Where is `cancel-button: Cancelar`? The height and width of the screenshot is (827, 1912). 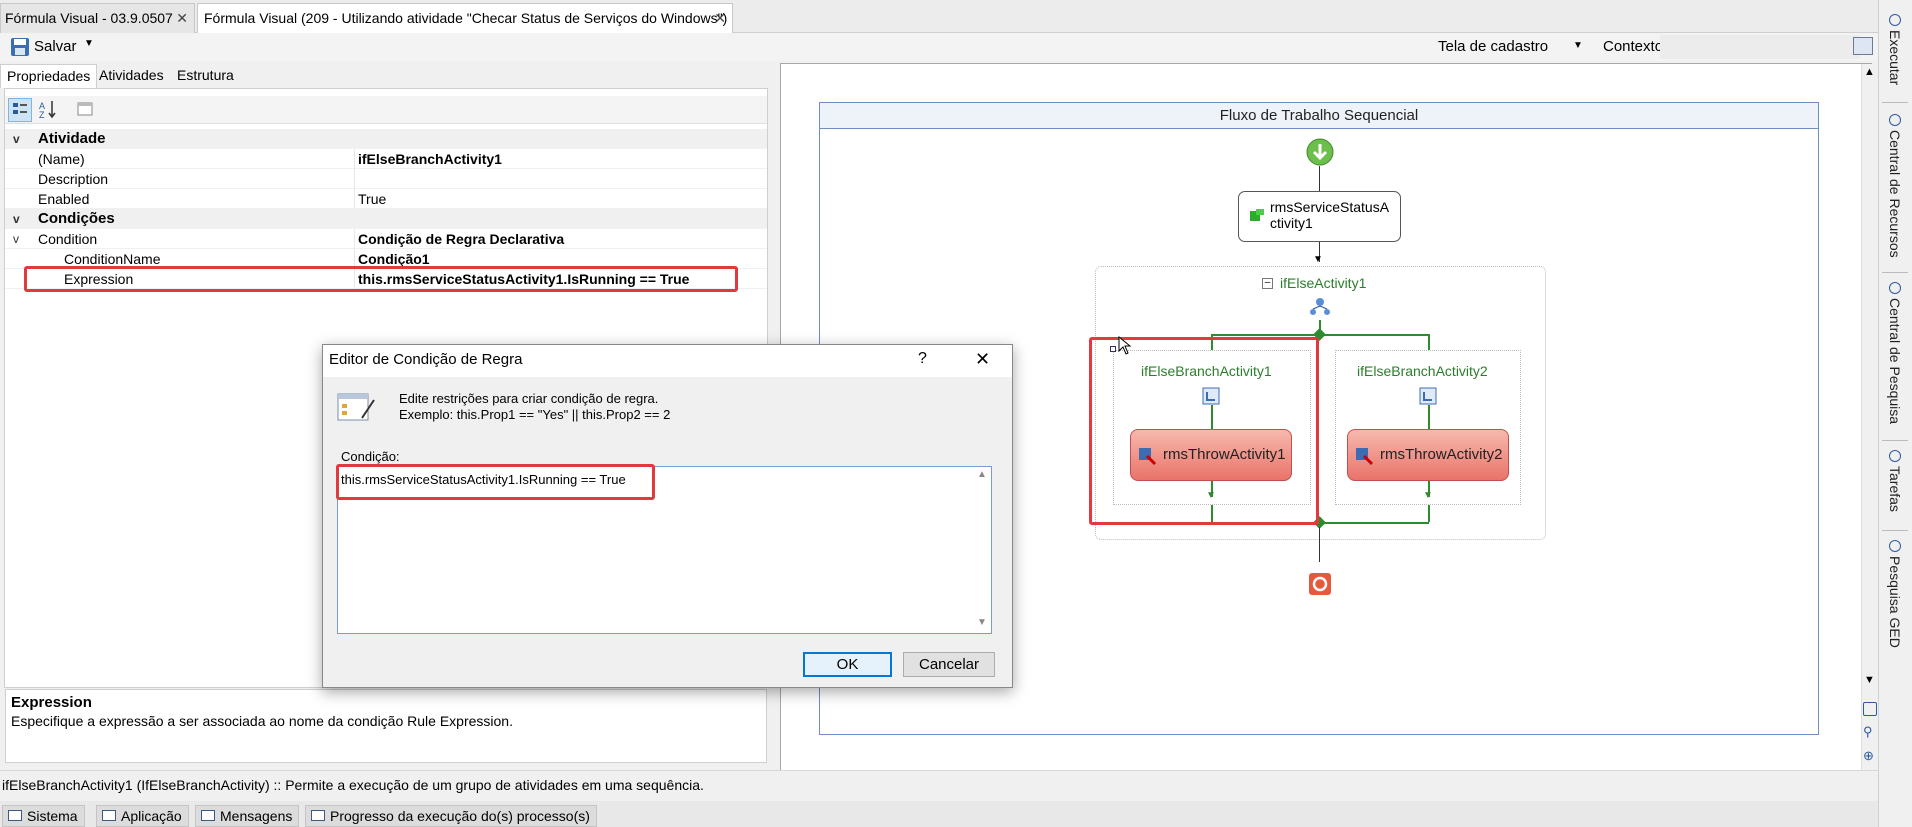
cancel-button: Cancelar is located at coordinates (949, 664).